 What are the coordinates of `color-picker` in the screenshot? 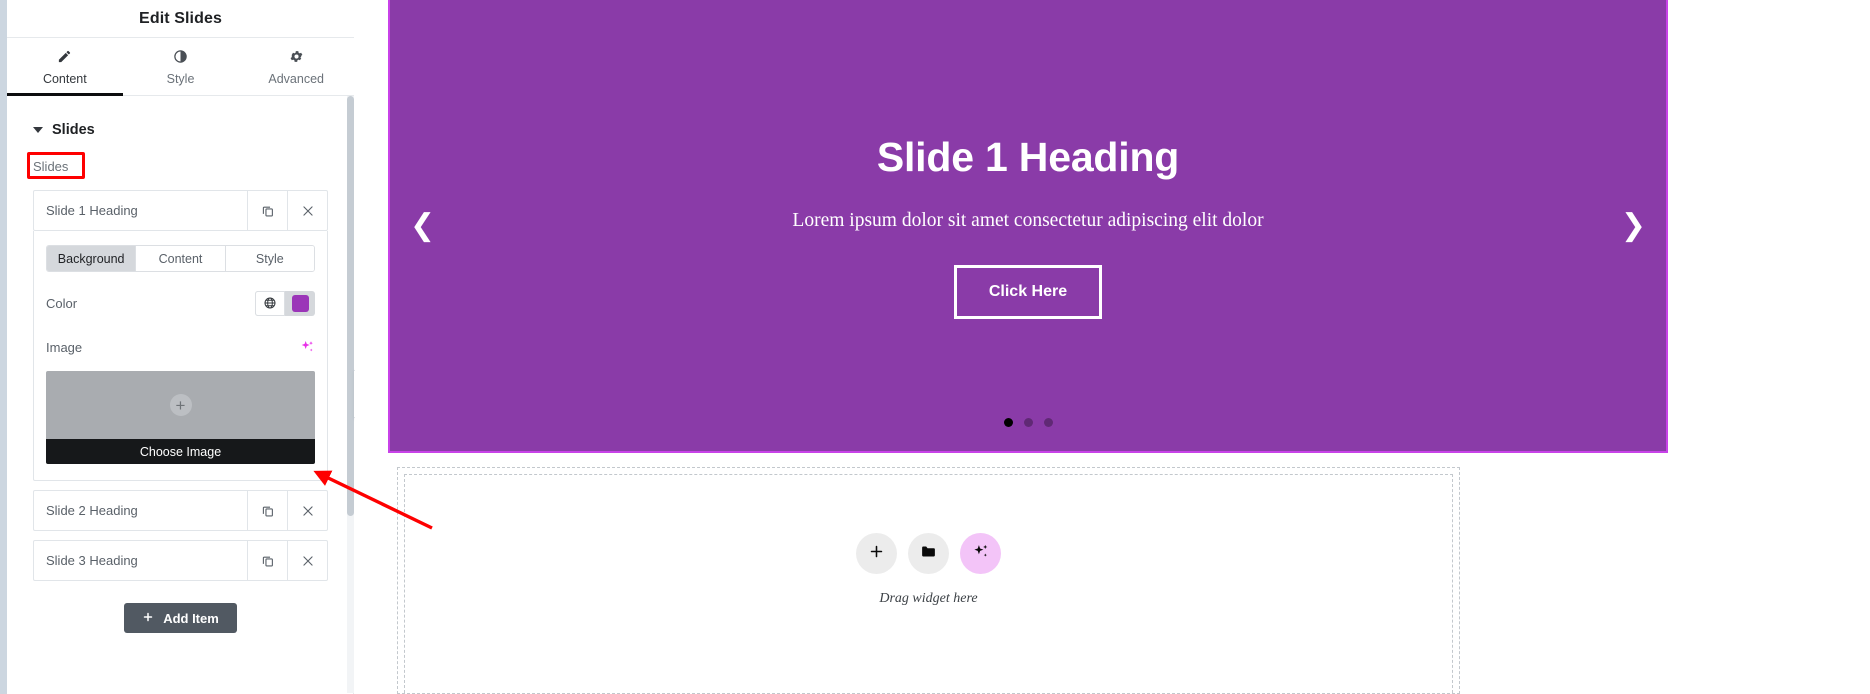 It's located at (285, 303).